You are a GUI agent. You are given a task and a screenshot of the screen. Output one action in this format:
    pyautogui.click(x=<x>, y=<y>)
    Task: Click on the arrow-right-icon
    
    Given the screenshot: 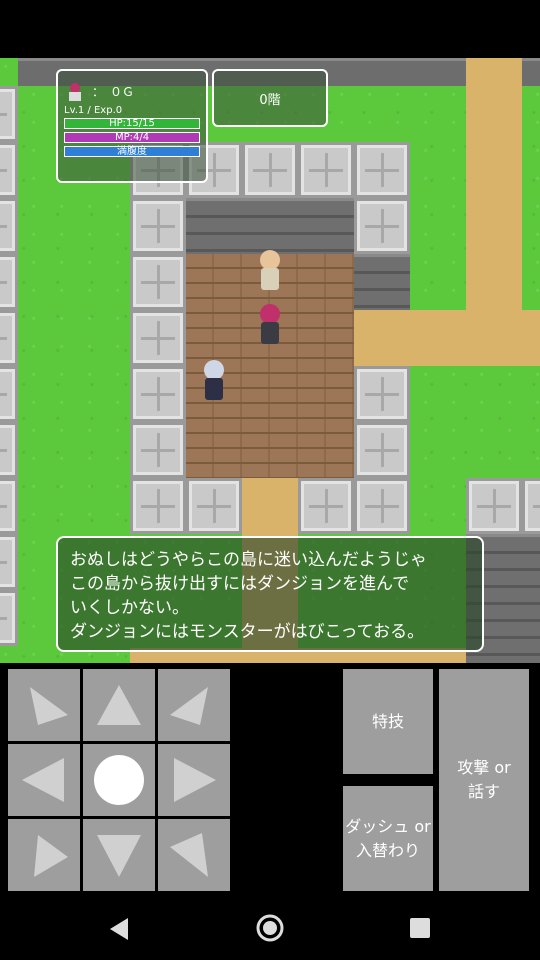 What is the action you would take?
    pyautogui.click(x=195, y=780)
    